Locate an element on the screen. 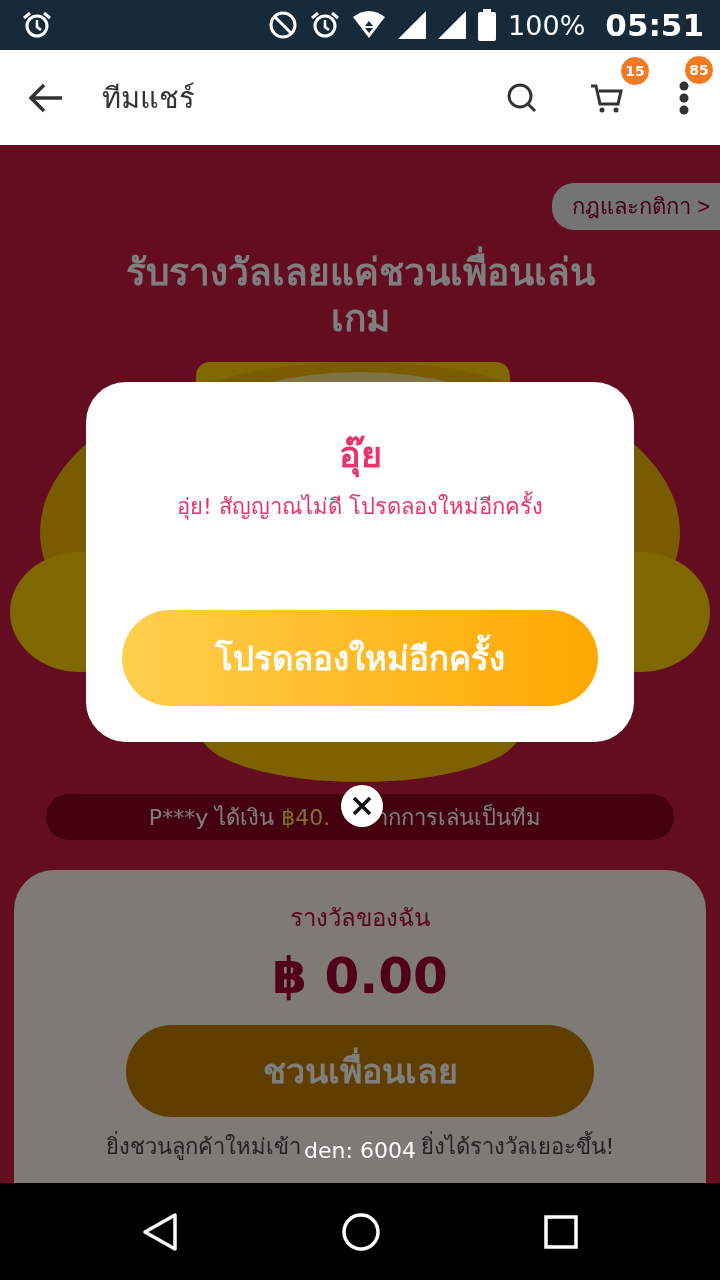 Image resolution: width=720 pixels, height=1280 pixels. ticker-text: ากการเล่นเป็นทีม is located at coordinates (459, 817).